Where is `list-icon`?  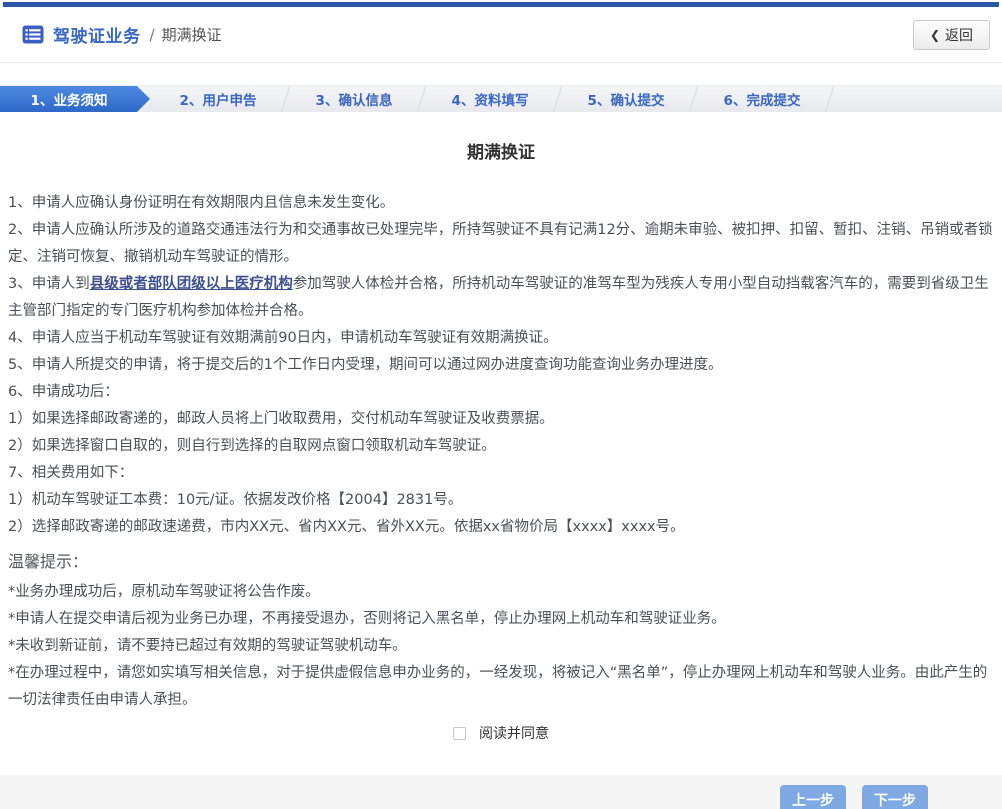
list-icon is located at coordinates (33, 34).